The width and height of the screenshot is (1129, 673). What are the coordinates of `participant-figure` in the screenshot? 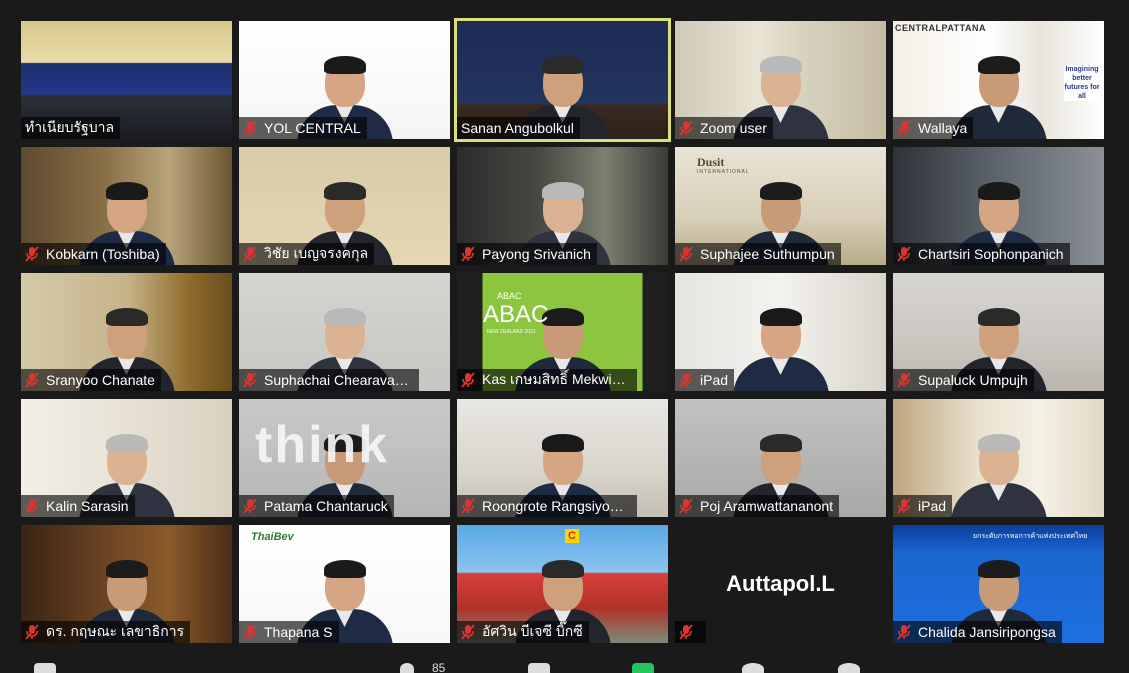 It's located at (998, 475).